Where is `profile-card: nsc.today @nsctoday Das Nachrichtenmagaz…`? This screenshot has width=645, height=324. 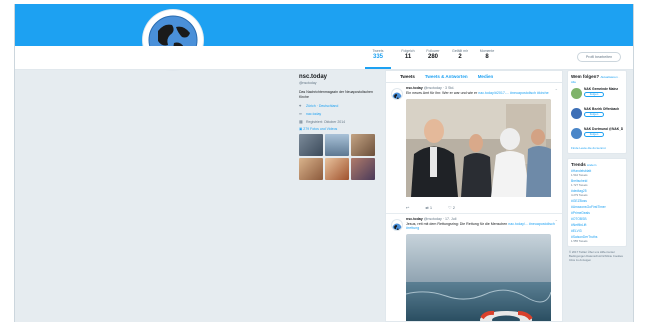 profile-card: nsc.today @nsctoday Das Nachrichtenmagaz… is located at coordinates (338, 127).